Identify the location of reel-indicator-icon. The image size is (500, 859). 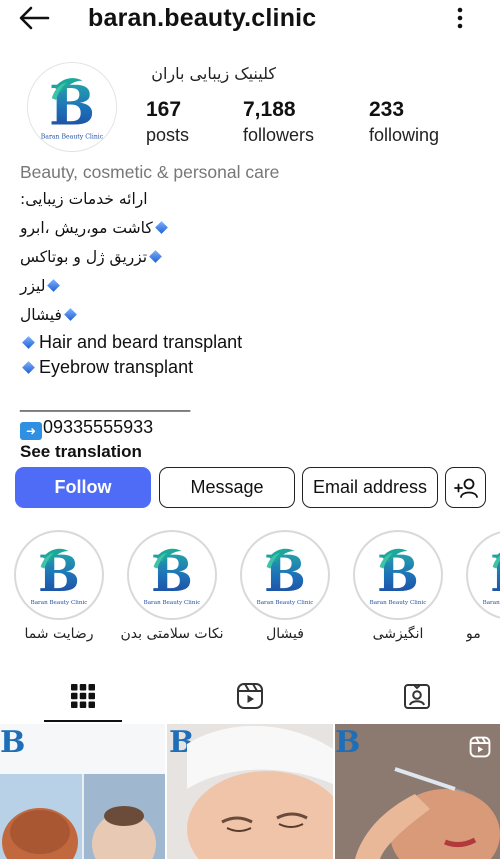
(480, 747).